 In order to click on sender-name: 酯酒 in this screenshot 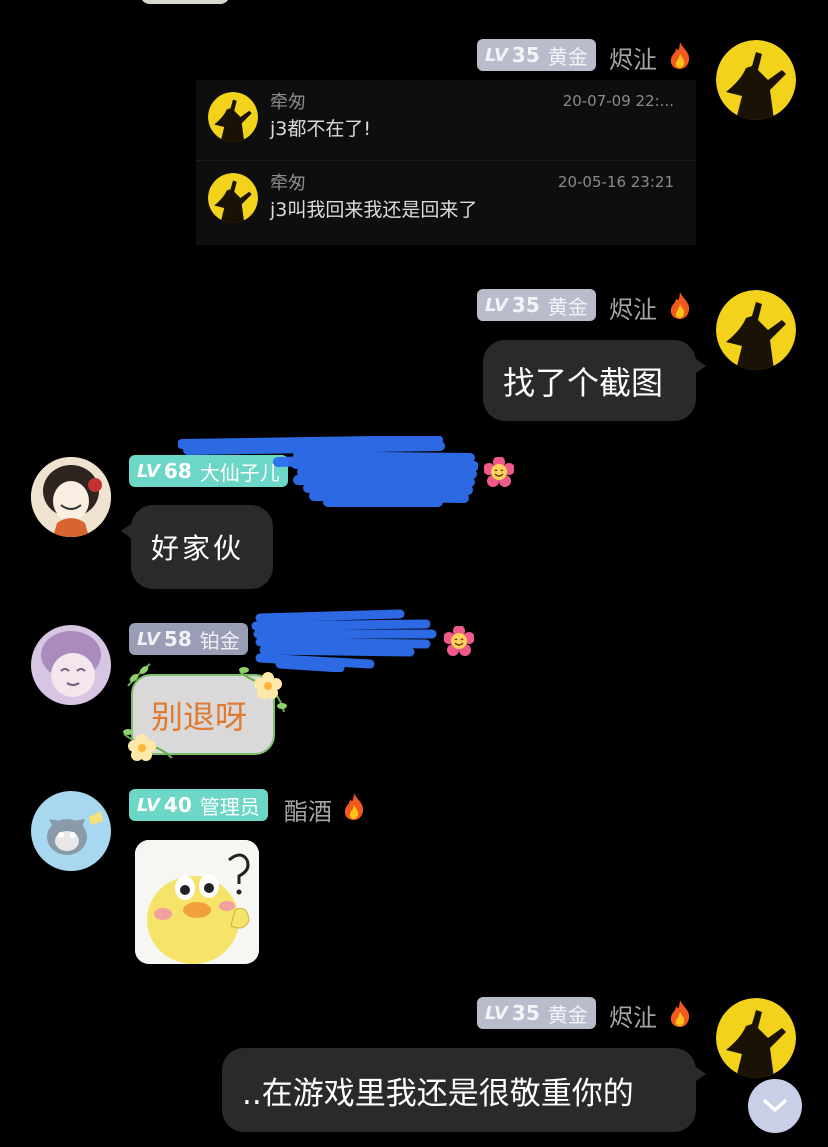, I will do `click(308, 812)`.